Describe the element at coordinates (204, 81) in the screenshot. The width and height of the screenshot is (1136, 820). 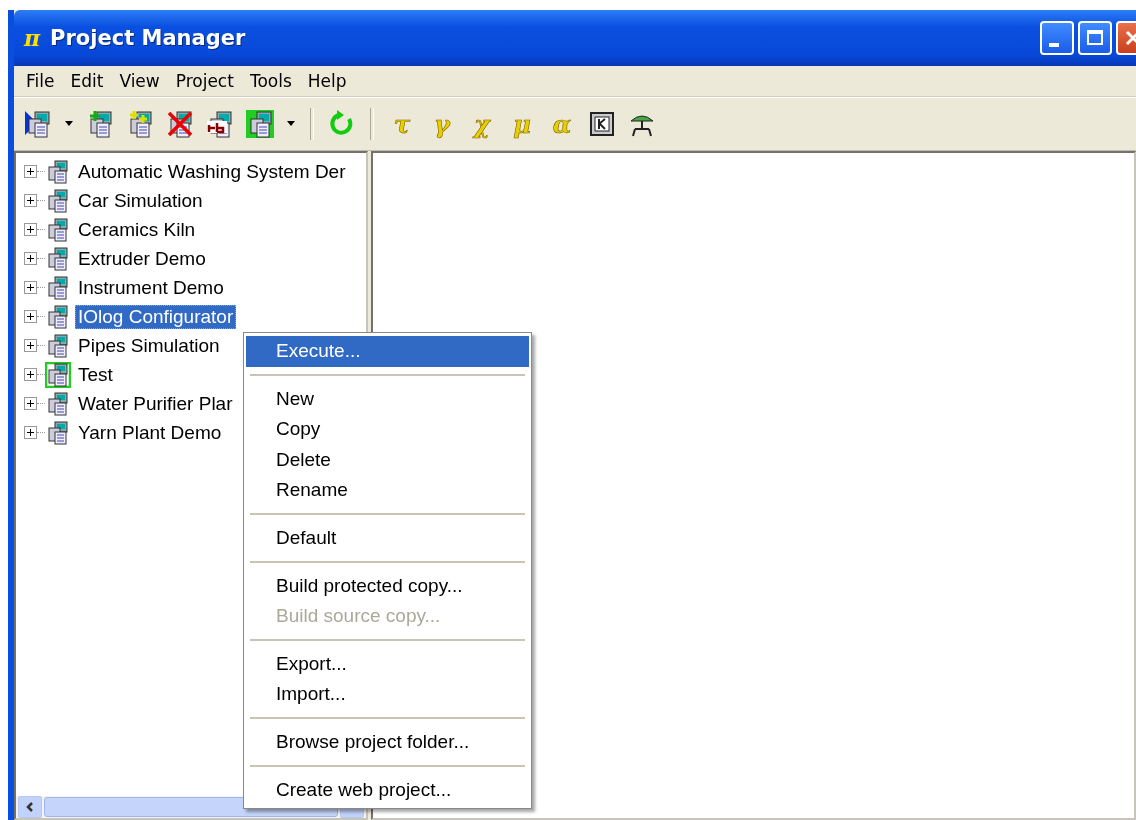
I see `menu-item: Project` at that location.